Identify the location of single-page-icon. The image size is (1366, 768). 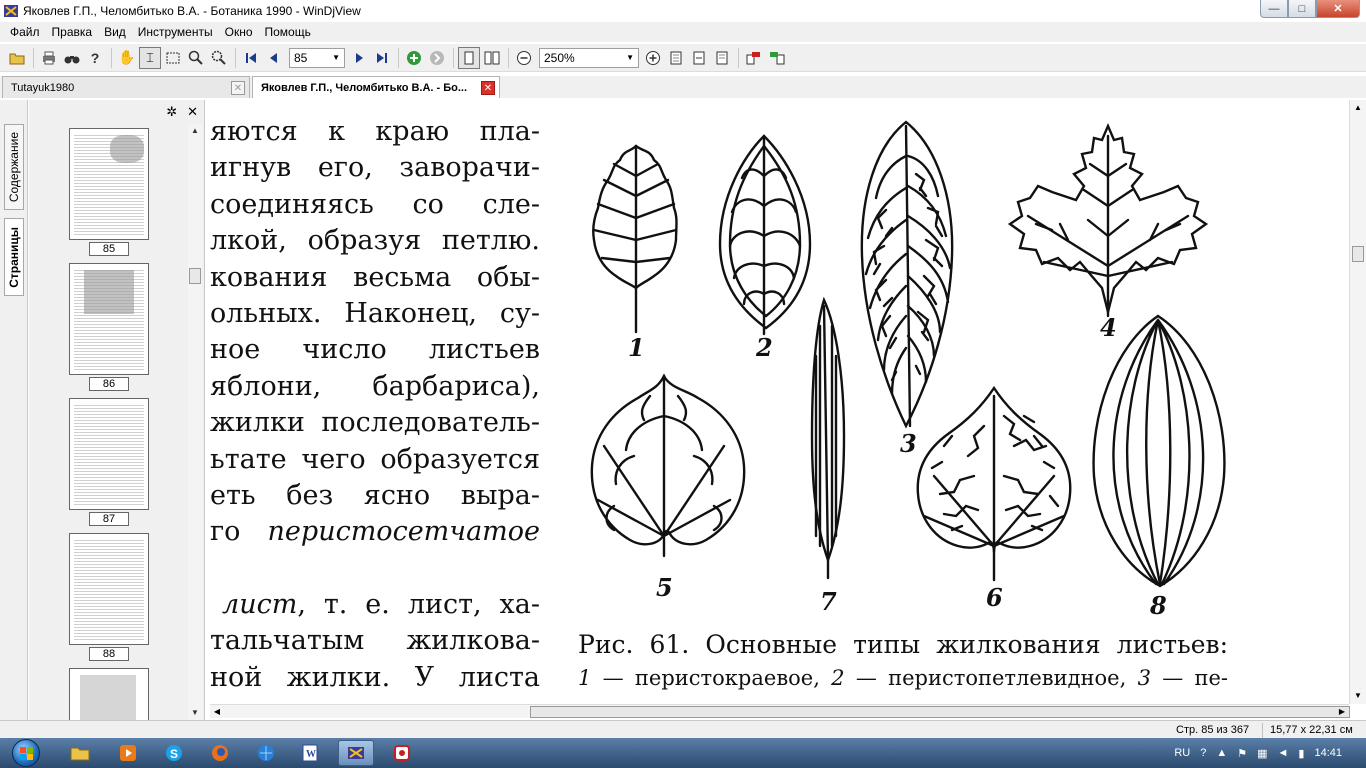
(469, 57).